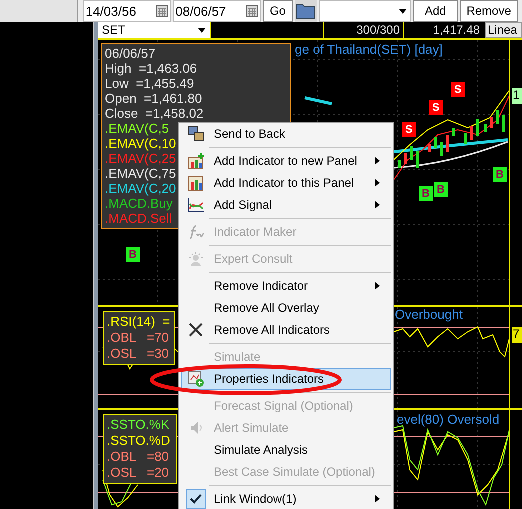 The width and height of the screenshot is (522, 509). I want to click on remove-button: Remove, so click(489, 11).